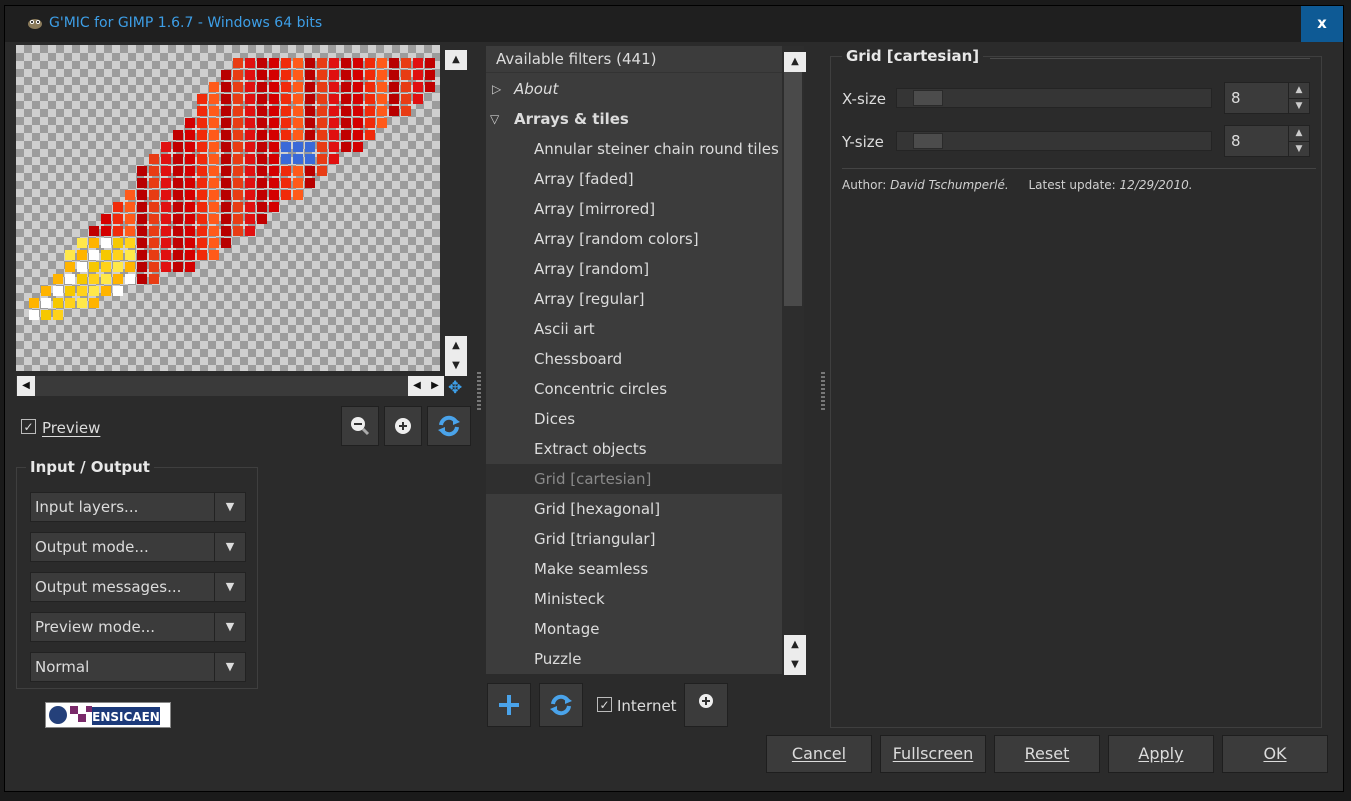 This screenshot has width=1351, height=801. What do you see at coordinates (569, 599) in the screenshot?
I see `filter-label: Ministeck` at bounding box center [569, 599].